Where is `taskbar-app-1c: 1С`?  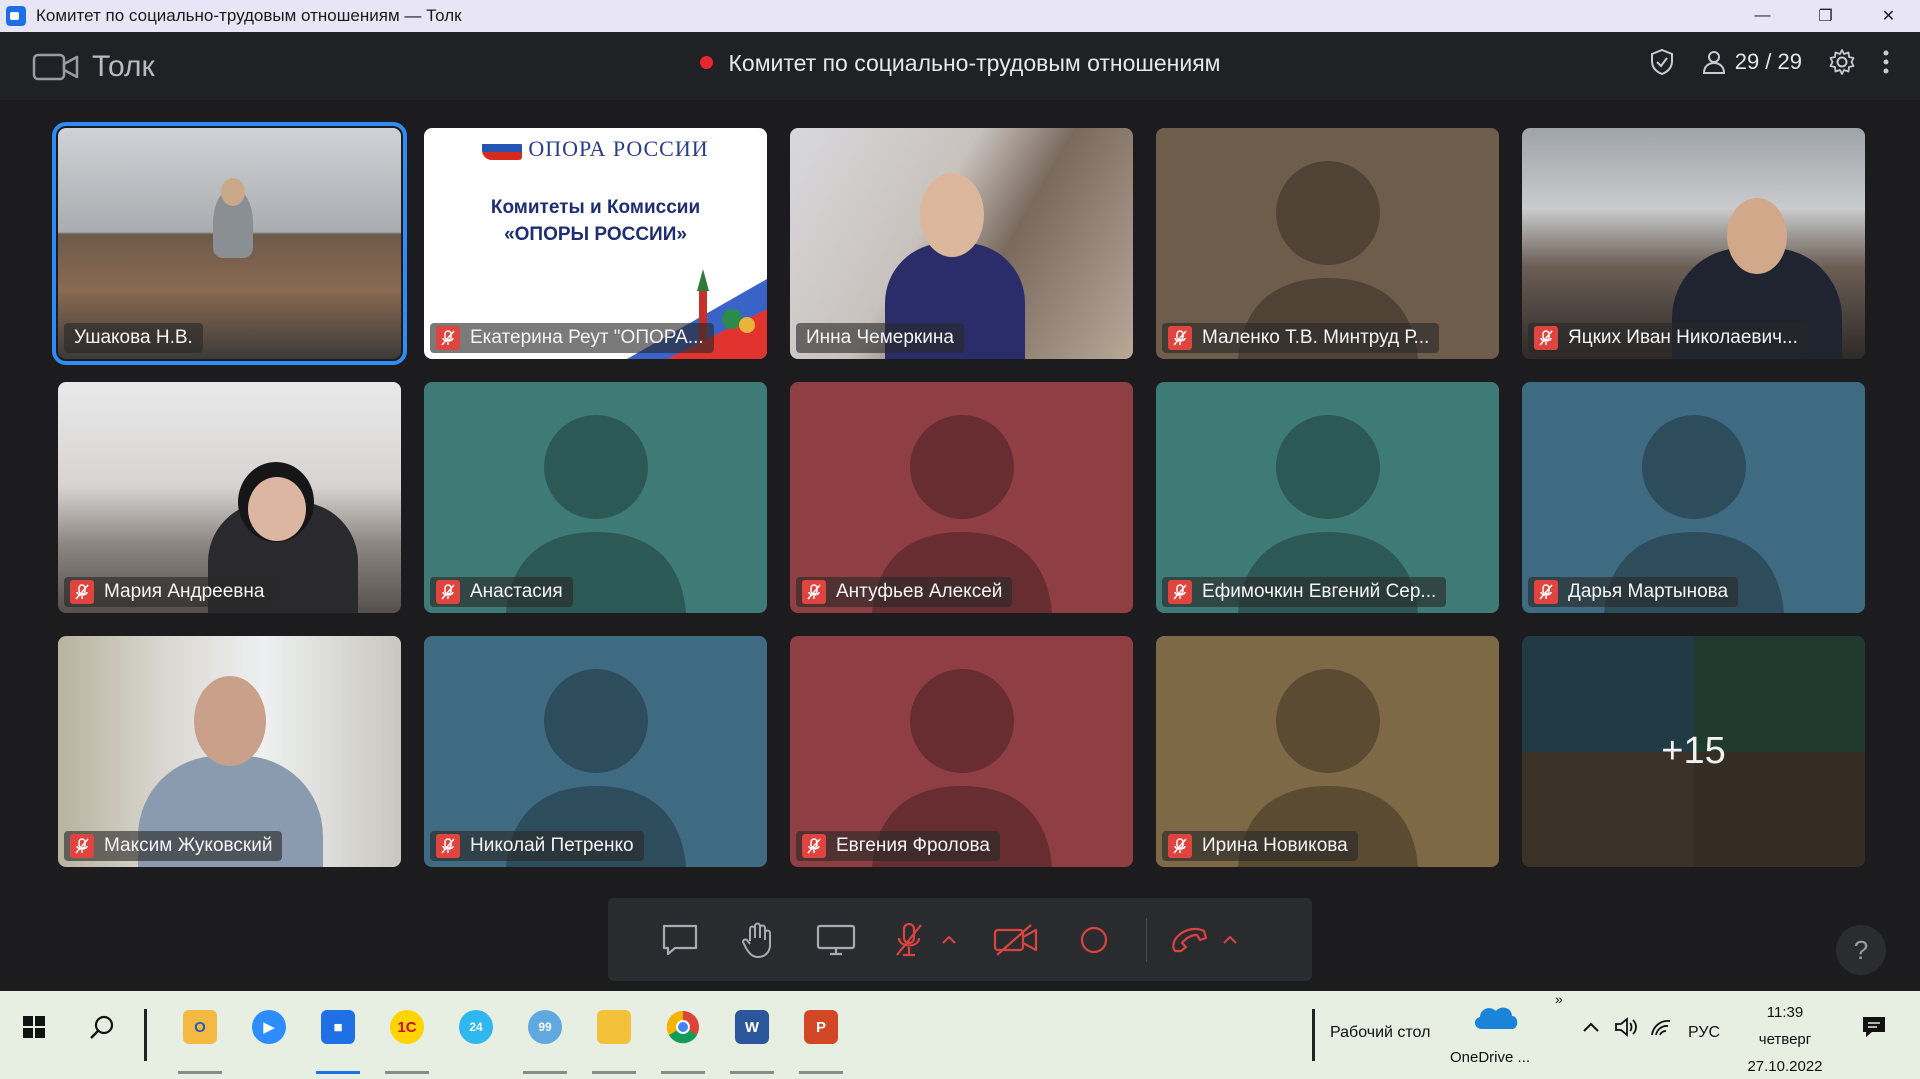 taskbar-app-1c: 1С is located at coordinates (407, 1027).